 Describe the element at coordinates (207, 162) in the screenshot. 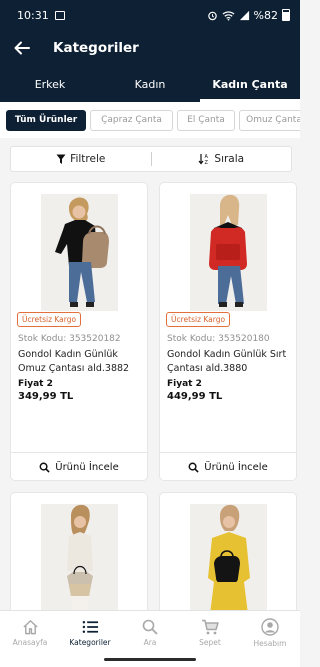

I see `svg-text: Z` at that location.